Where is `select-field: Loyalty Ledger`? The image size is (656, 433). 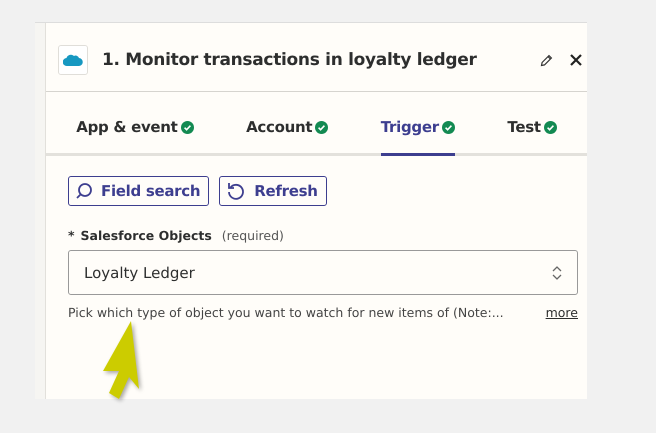 select-field: Loyalty Ledger is located at coordinates (323, 272).